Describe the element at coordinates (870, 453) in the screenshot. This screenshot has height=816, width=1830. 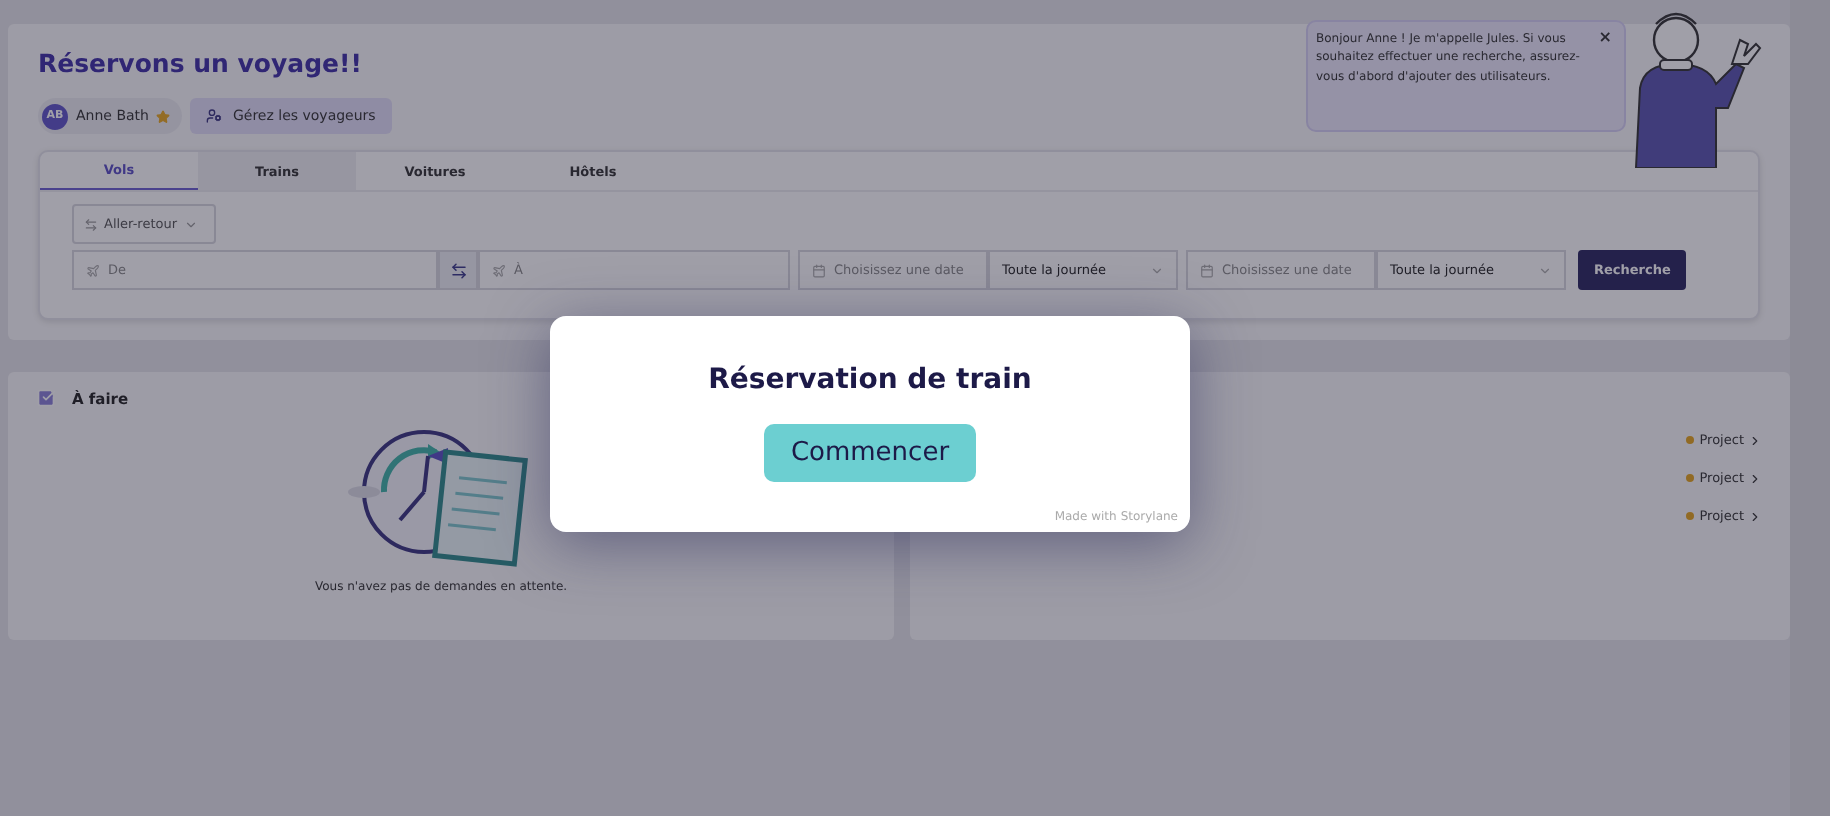
I see `start-button: Commencer` at that location.